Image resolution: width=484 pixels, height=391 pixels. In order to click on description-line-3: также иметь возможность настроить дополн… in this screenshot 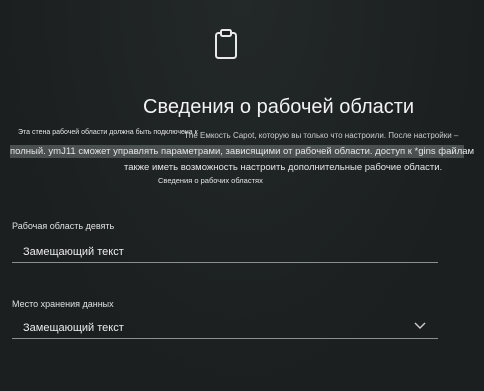, I will do `click(283, 167)`.